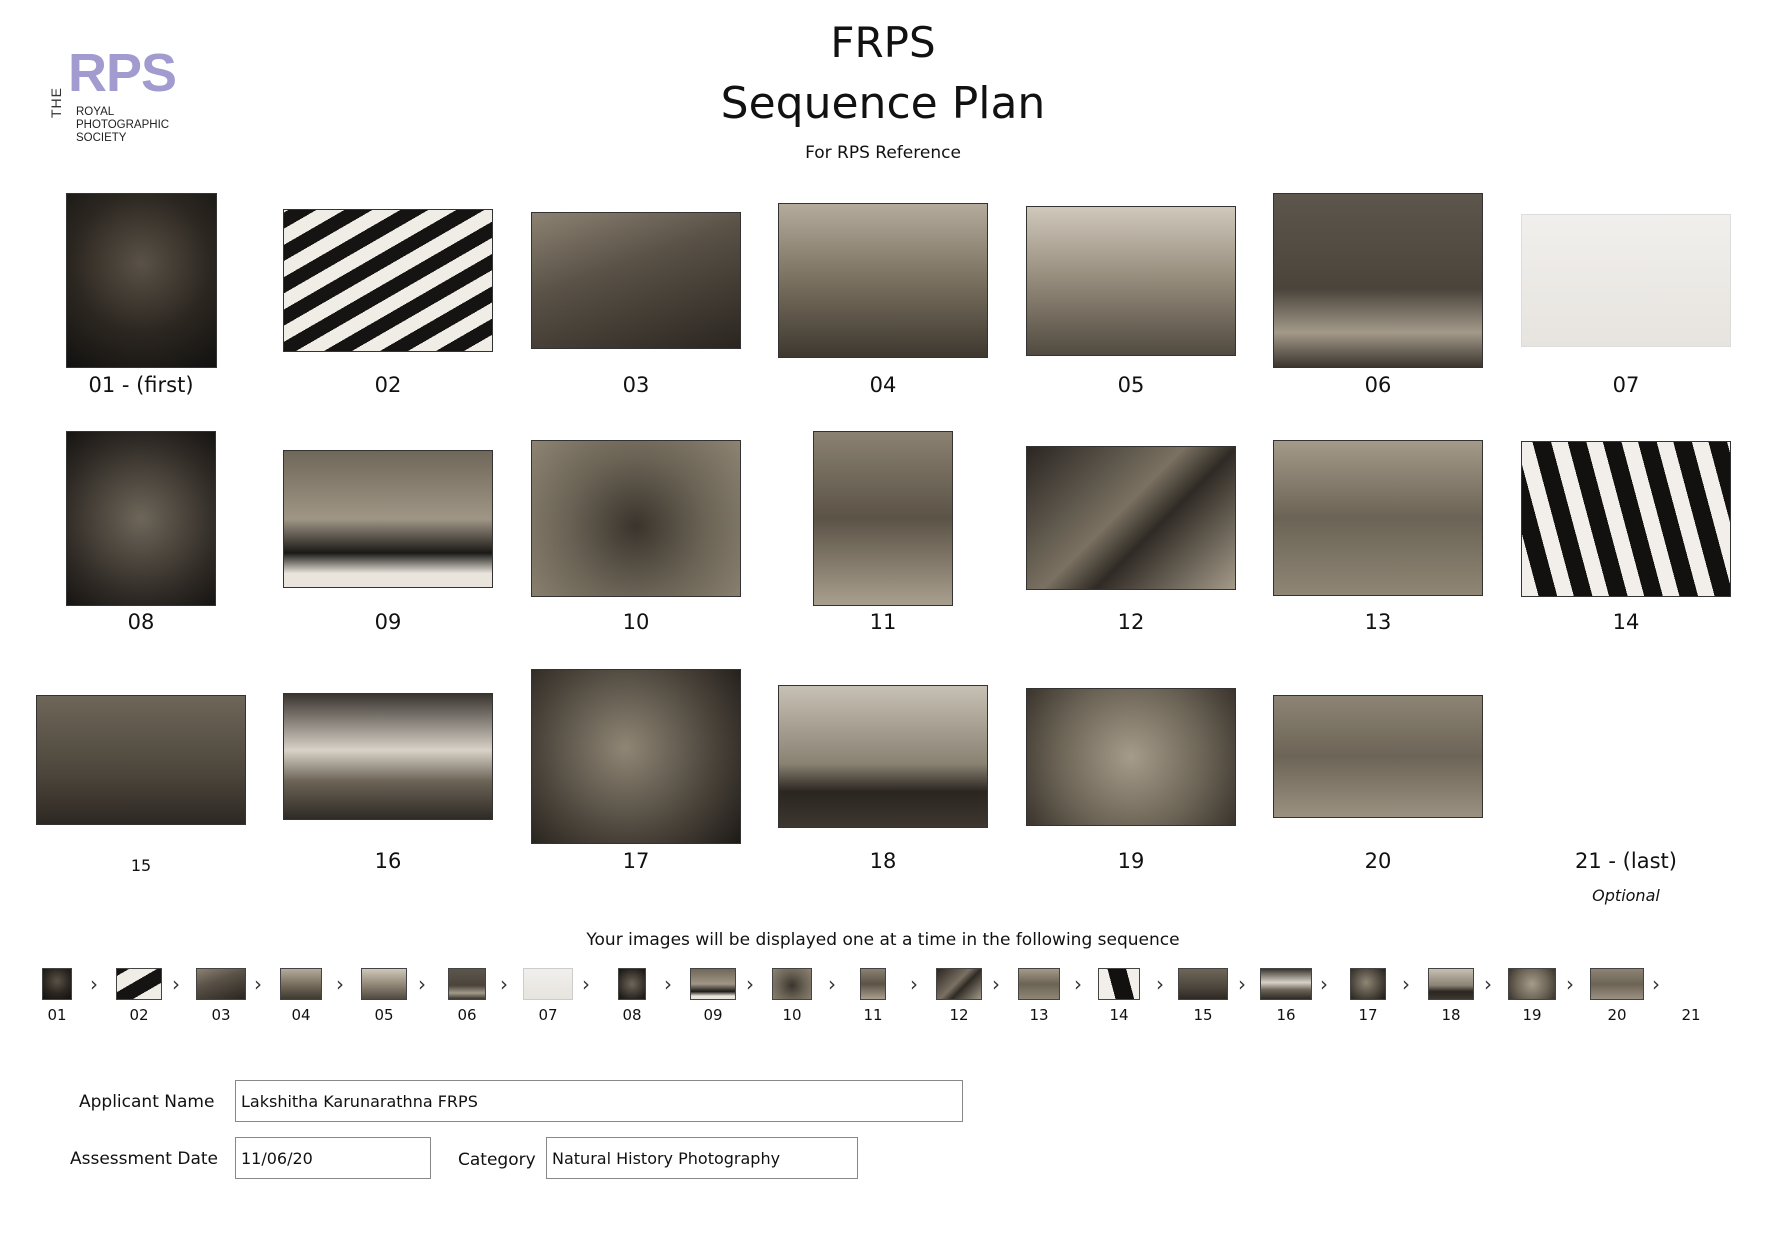  What do you see at coordinates (497, 1160) in the screenshot?
I see `category-label: Category` at bounding box center [497, 1160].